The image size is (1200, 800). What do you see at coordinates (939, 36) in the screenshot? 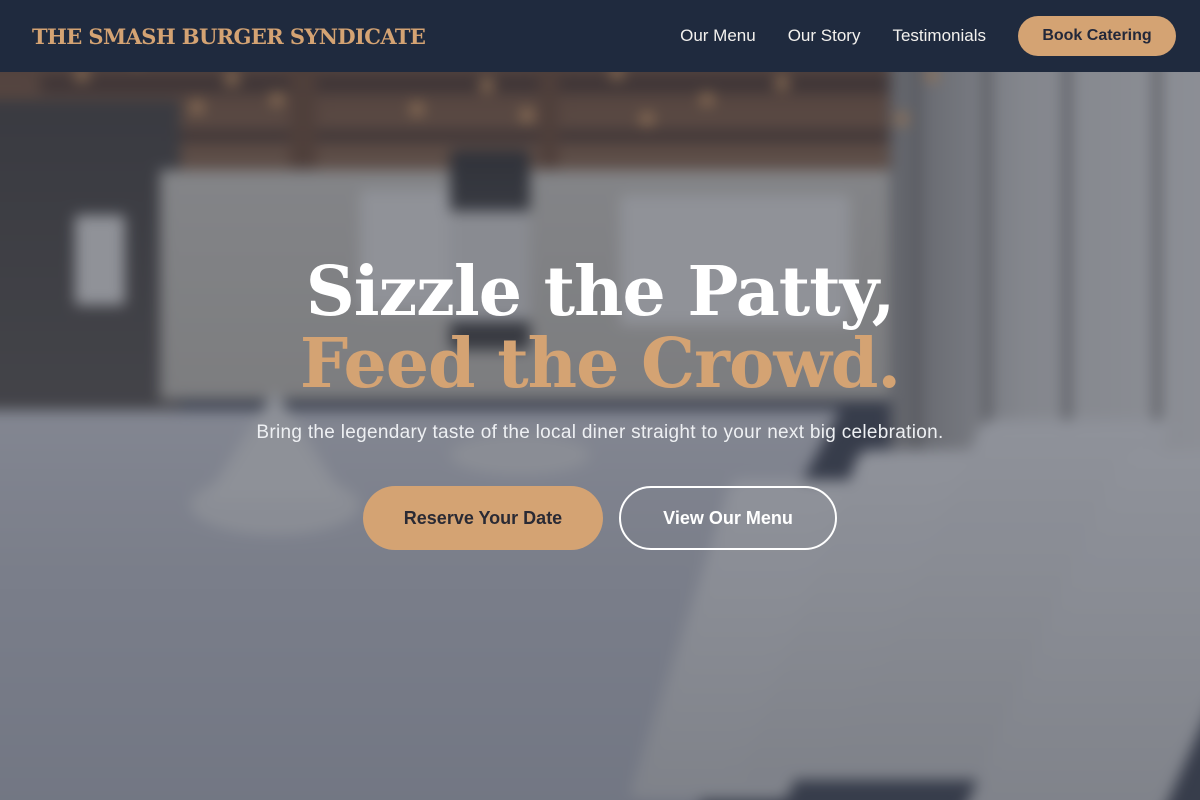
I see `nav-link-testimonials: Testimonials` at bounding box center [939, 36].